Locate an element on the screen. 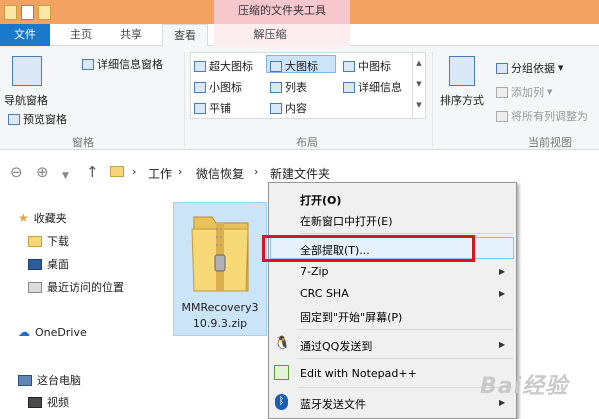 The width and height of the screenshot is (599, 419). size-columns-icon is located at coordinates (502, 116).